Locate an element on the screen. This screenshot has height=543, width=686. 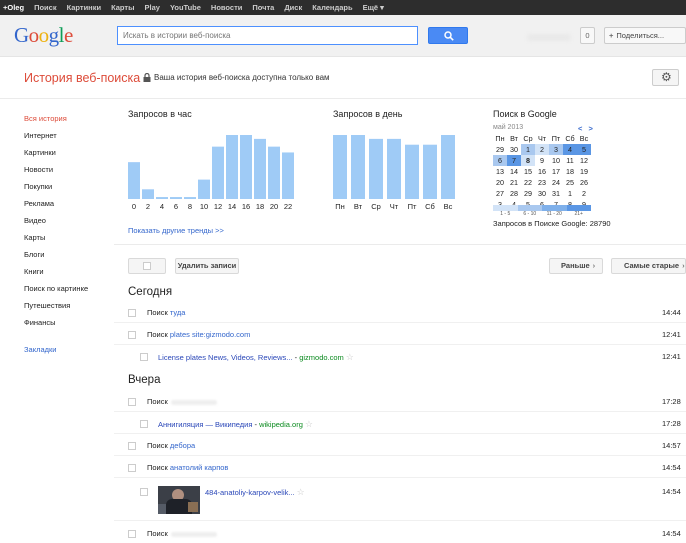
history-row: Поиск 14:54 is located at coordinates (343, 535).